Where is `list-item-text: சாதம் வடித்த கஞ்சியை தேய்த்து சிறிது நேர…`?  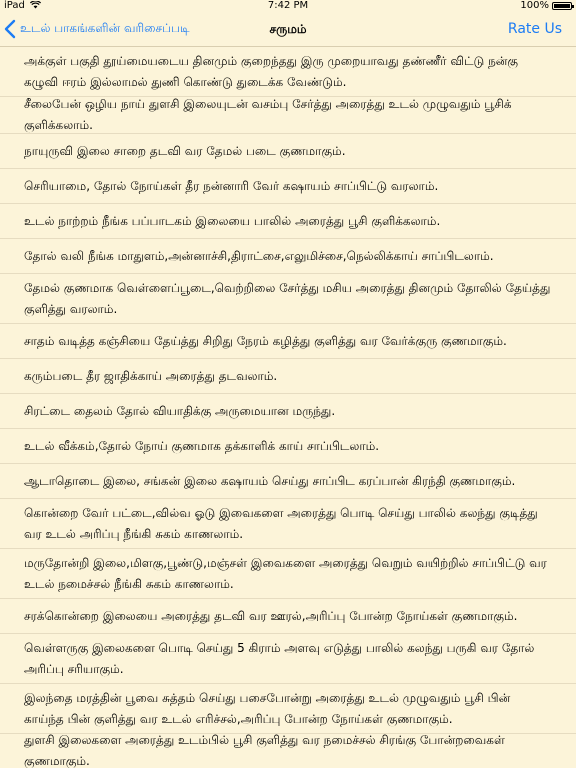 list-item-text: சாதம் வடித்த கஞ்சியை தேய்த்து சிறிது நேர… is located at coordinates (265, 340).